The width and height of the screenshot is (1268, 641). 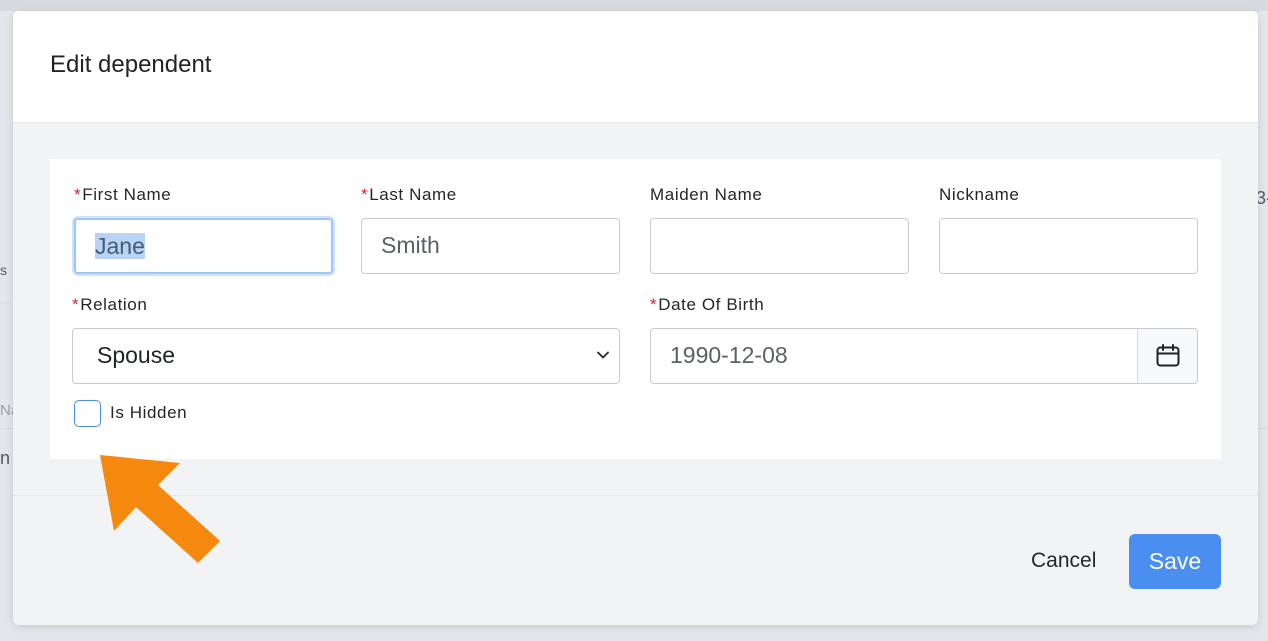 I want to click on date-of-birth-label-text: Date Of Birth, so click(x=711, y=304).